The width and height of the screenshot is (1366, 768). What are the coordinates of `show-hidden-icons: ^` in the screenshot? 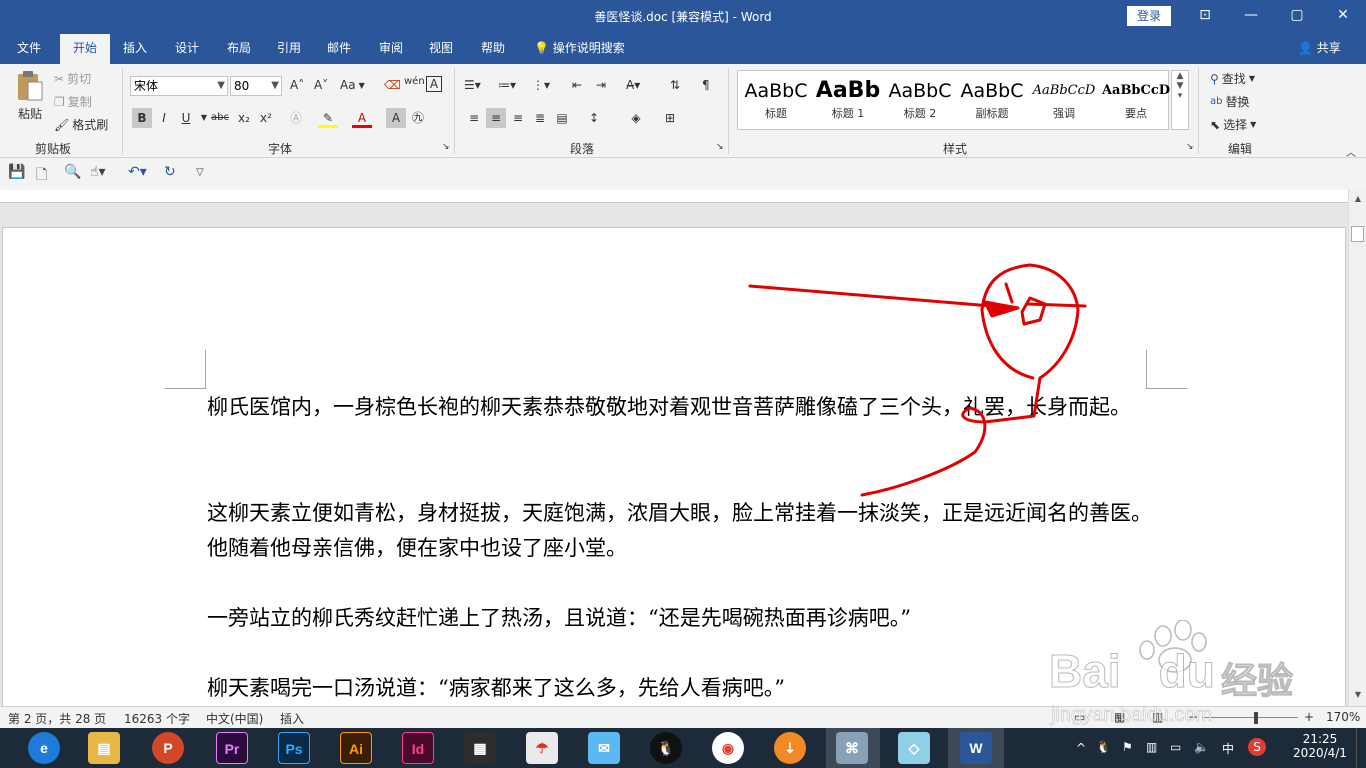 It's located at (1081, 748).